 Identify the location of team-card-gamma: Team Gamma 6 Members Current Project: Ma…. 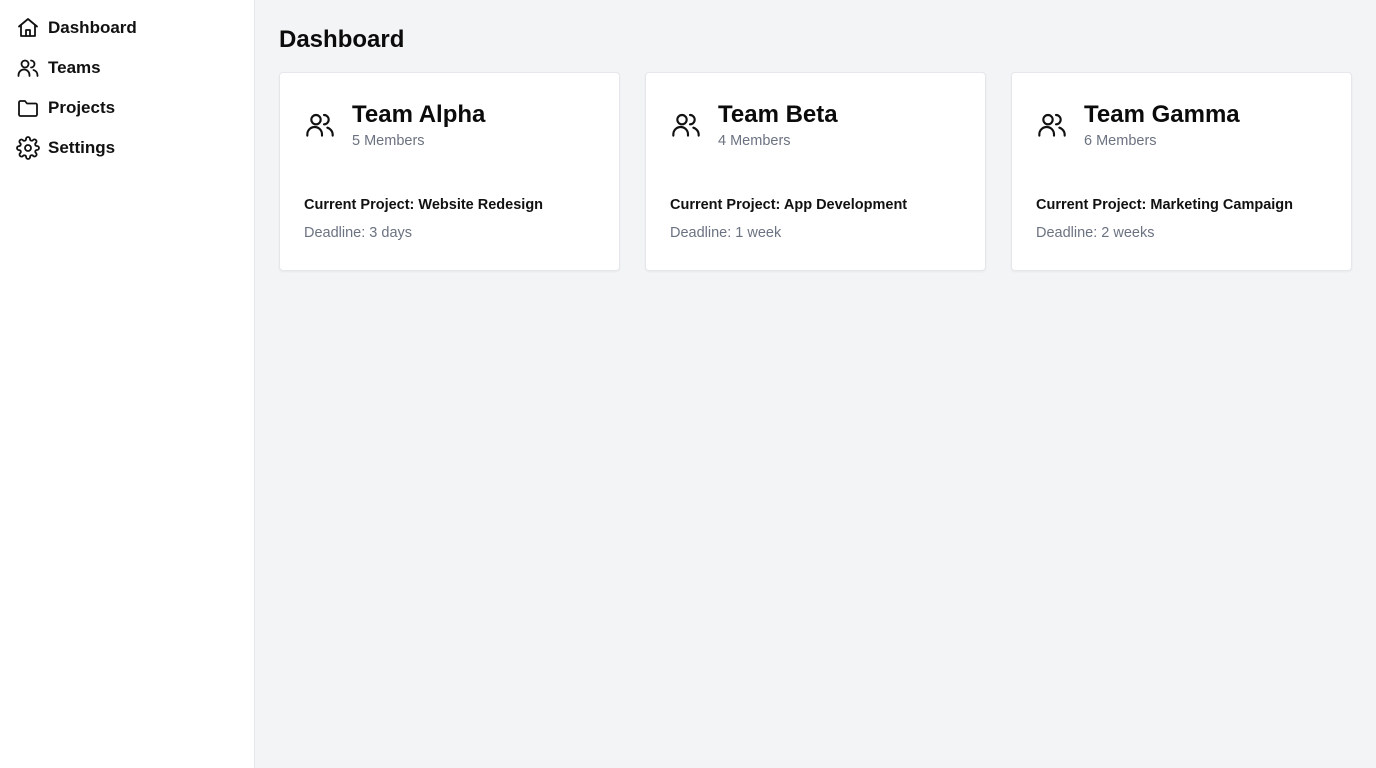
(1181, 171).